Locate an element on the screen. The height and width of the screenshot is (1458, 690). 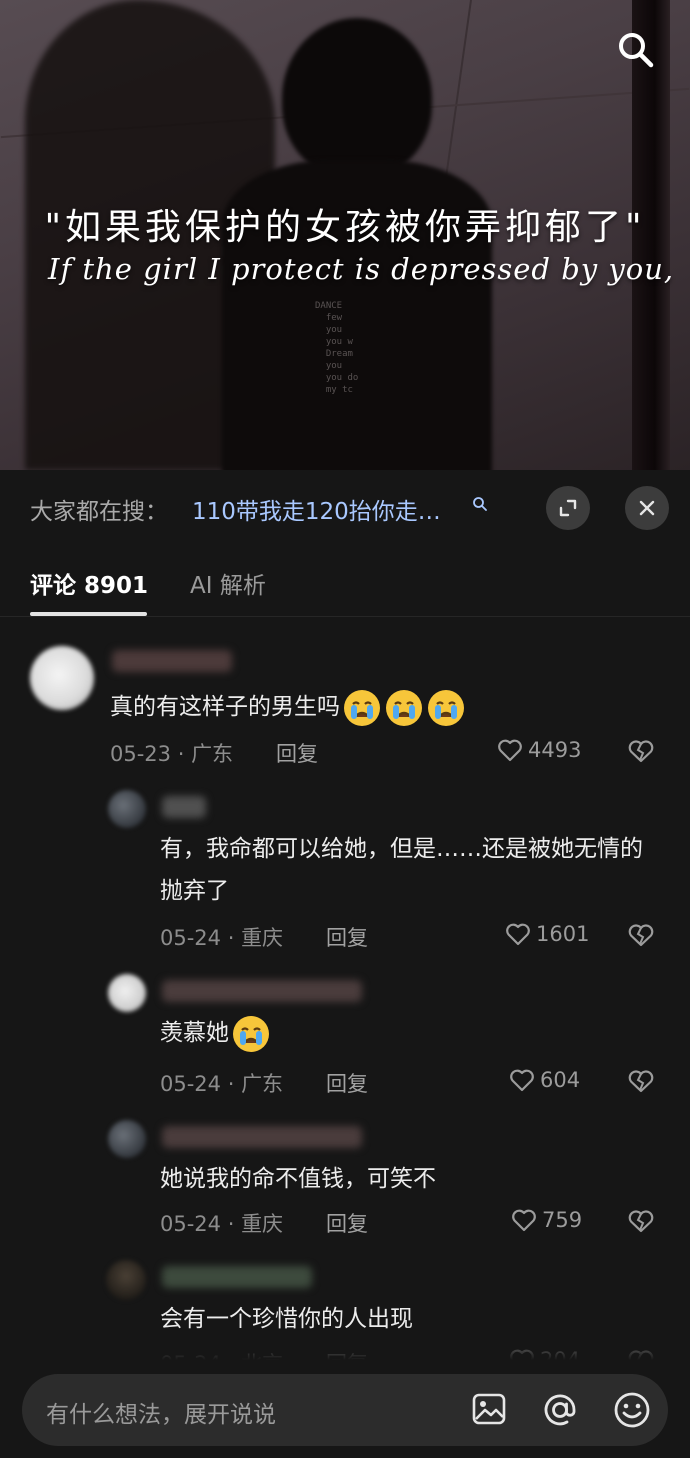
comment-input-placeholder: 有什么想法，展开说说 is located at coordinates (161, 1412).